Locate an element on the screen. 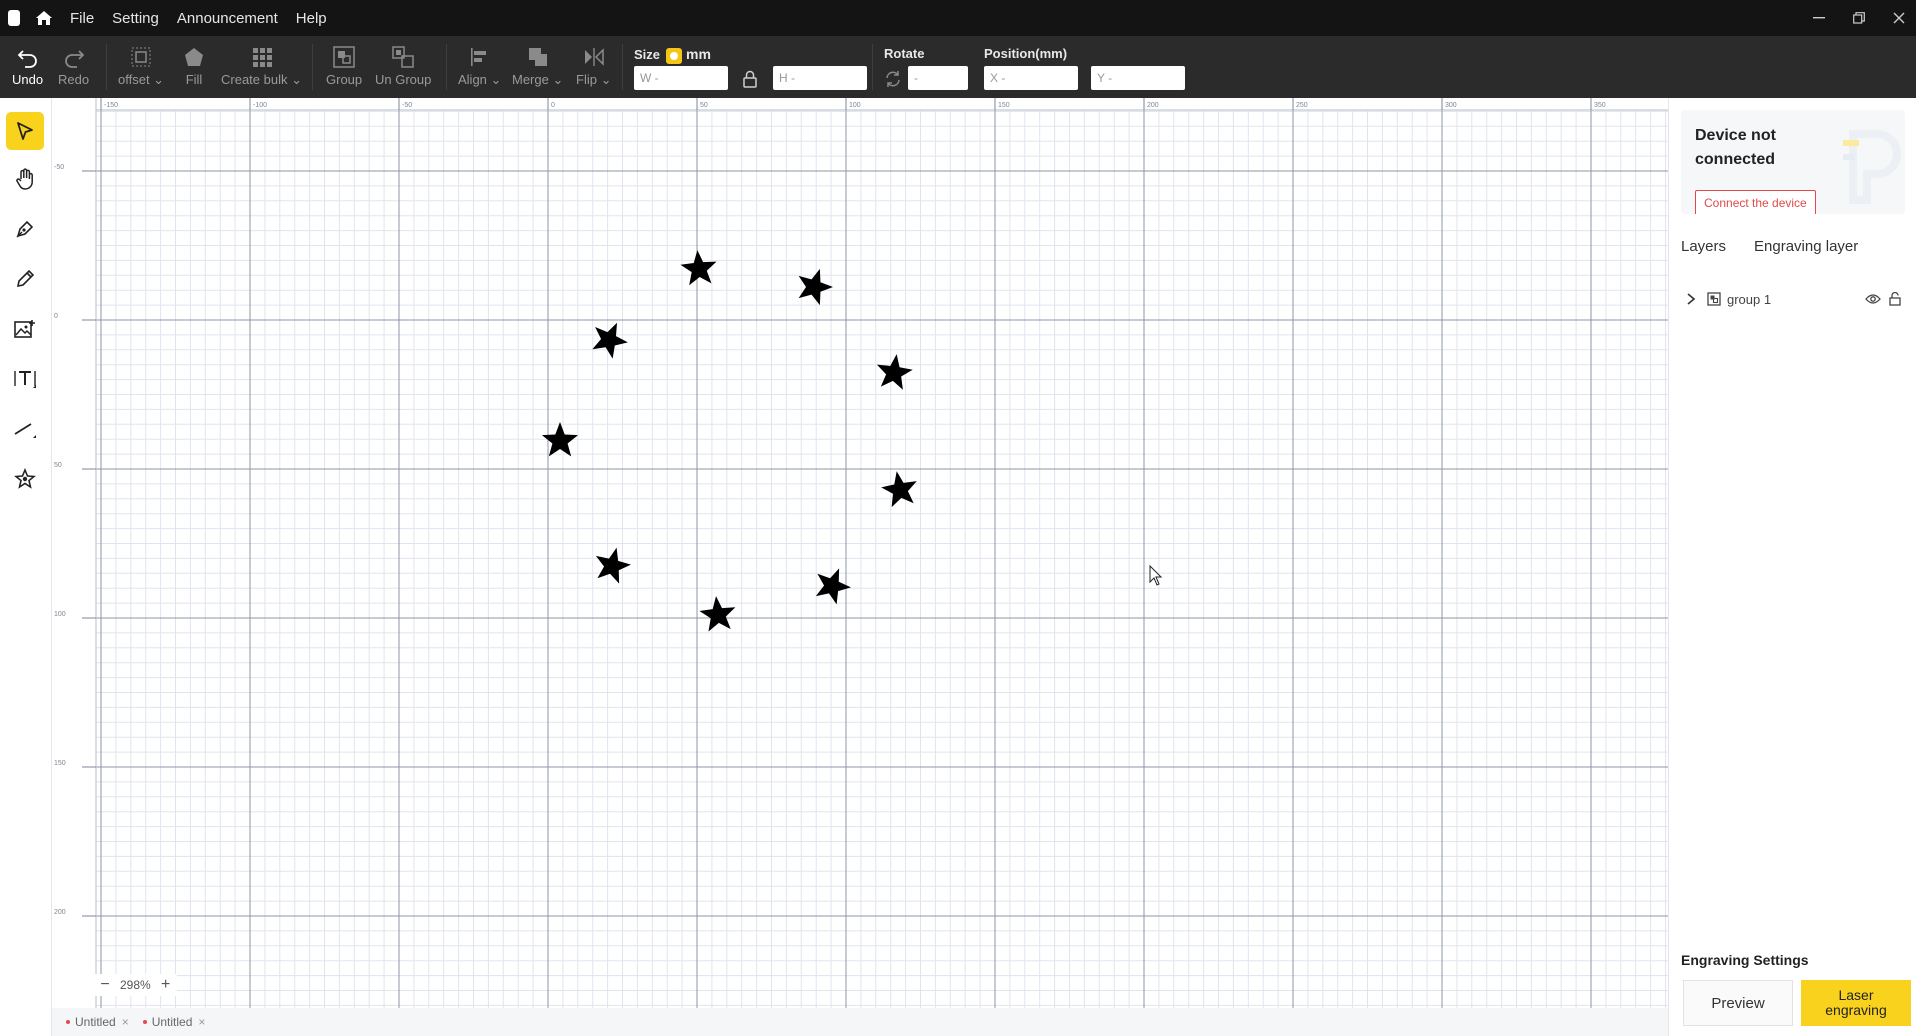  pencil-tool is located at coordinates (25, 279).